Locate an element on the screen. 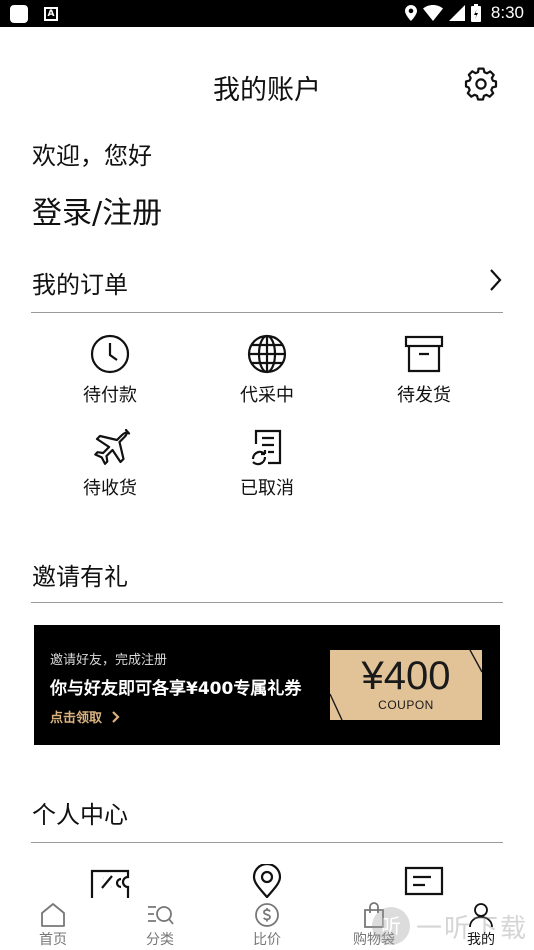  home-icon is located at coordinates (53, 915).